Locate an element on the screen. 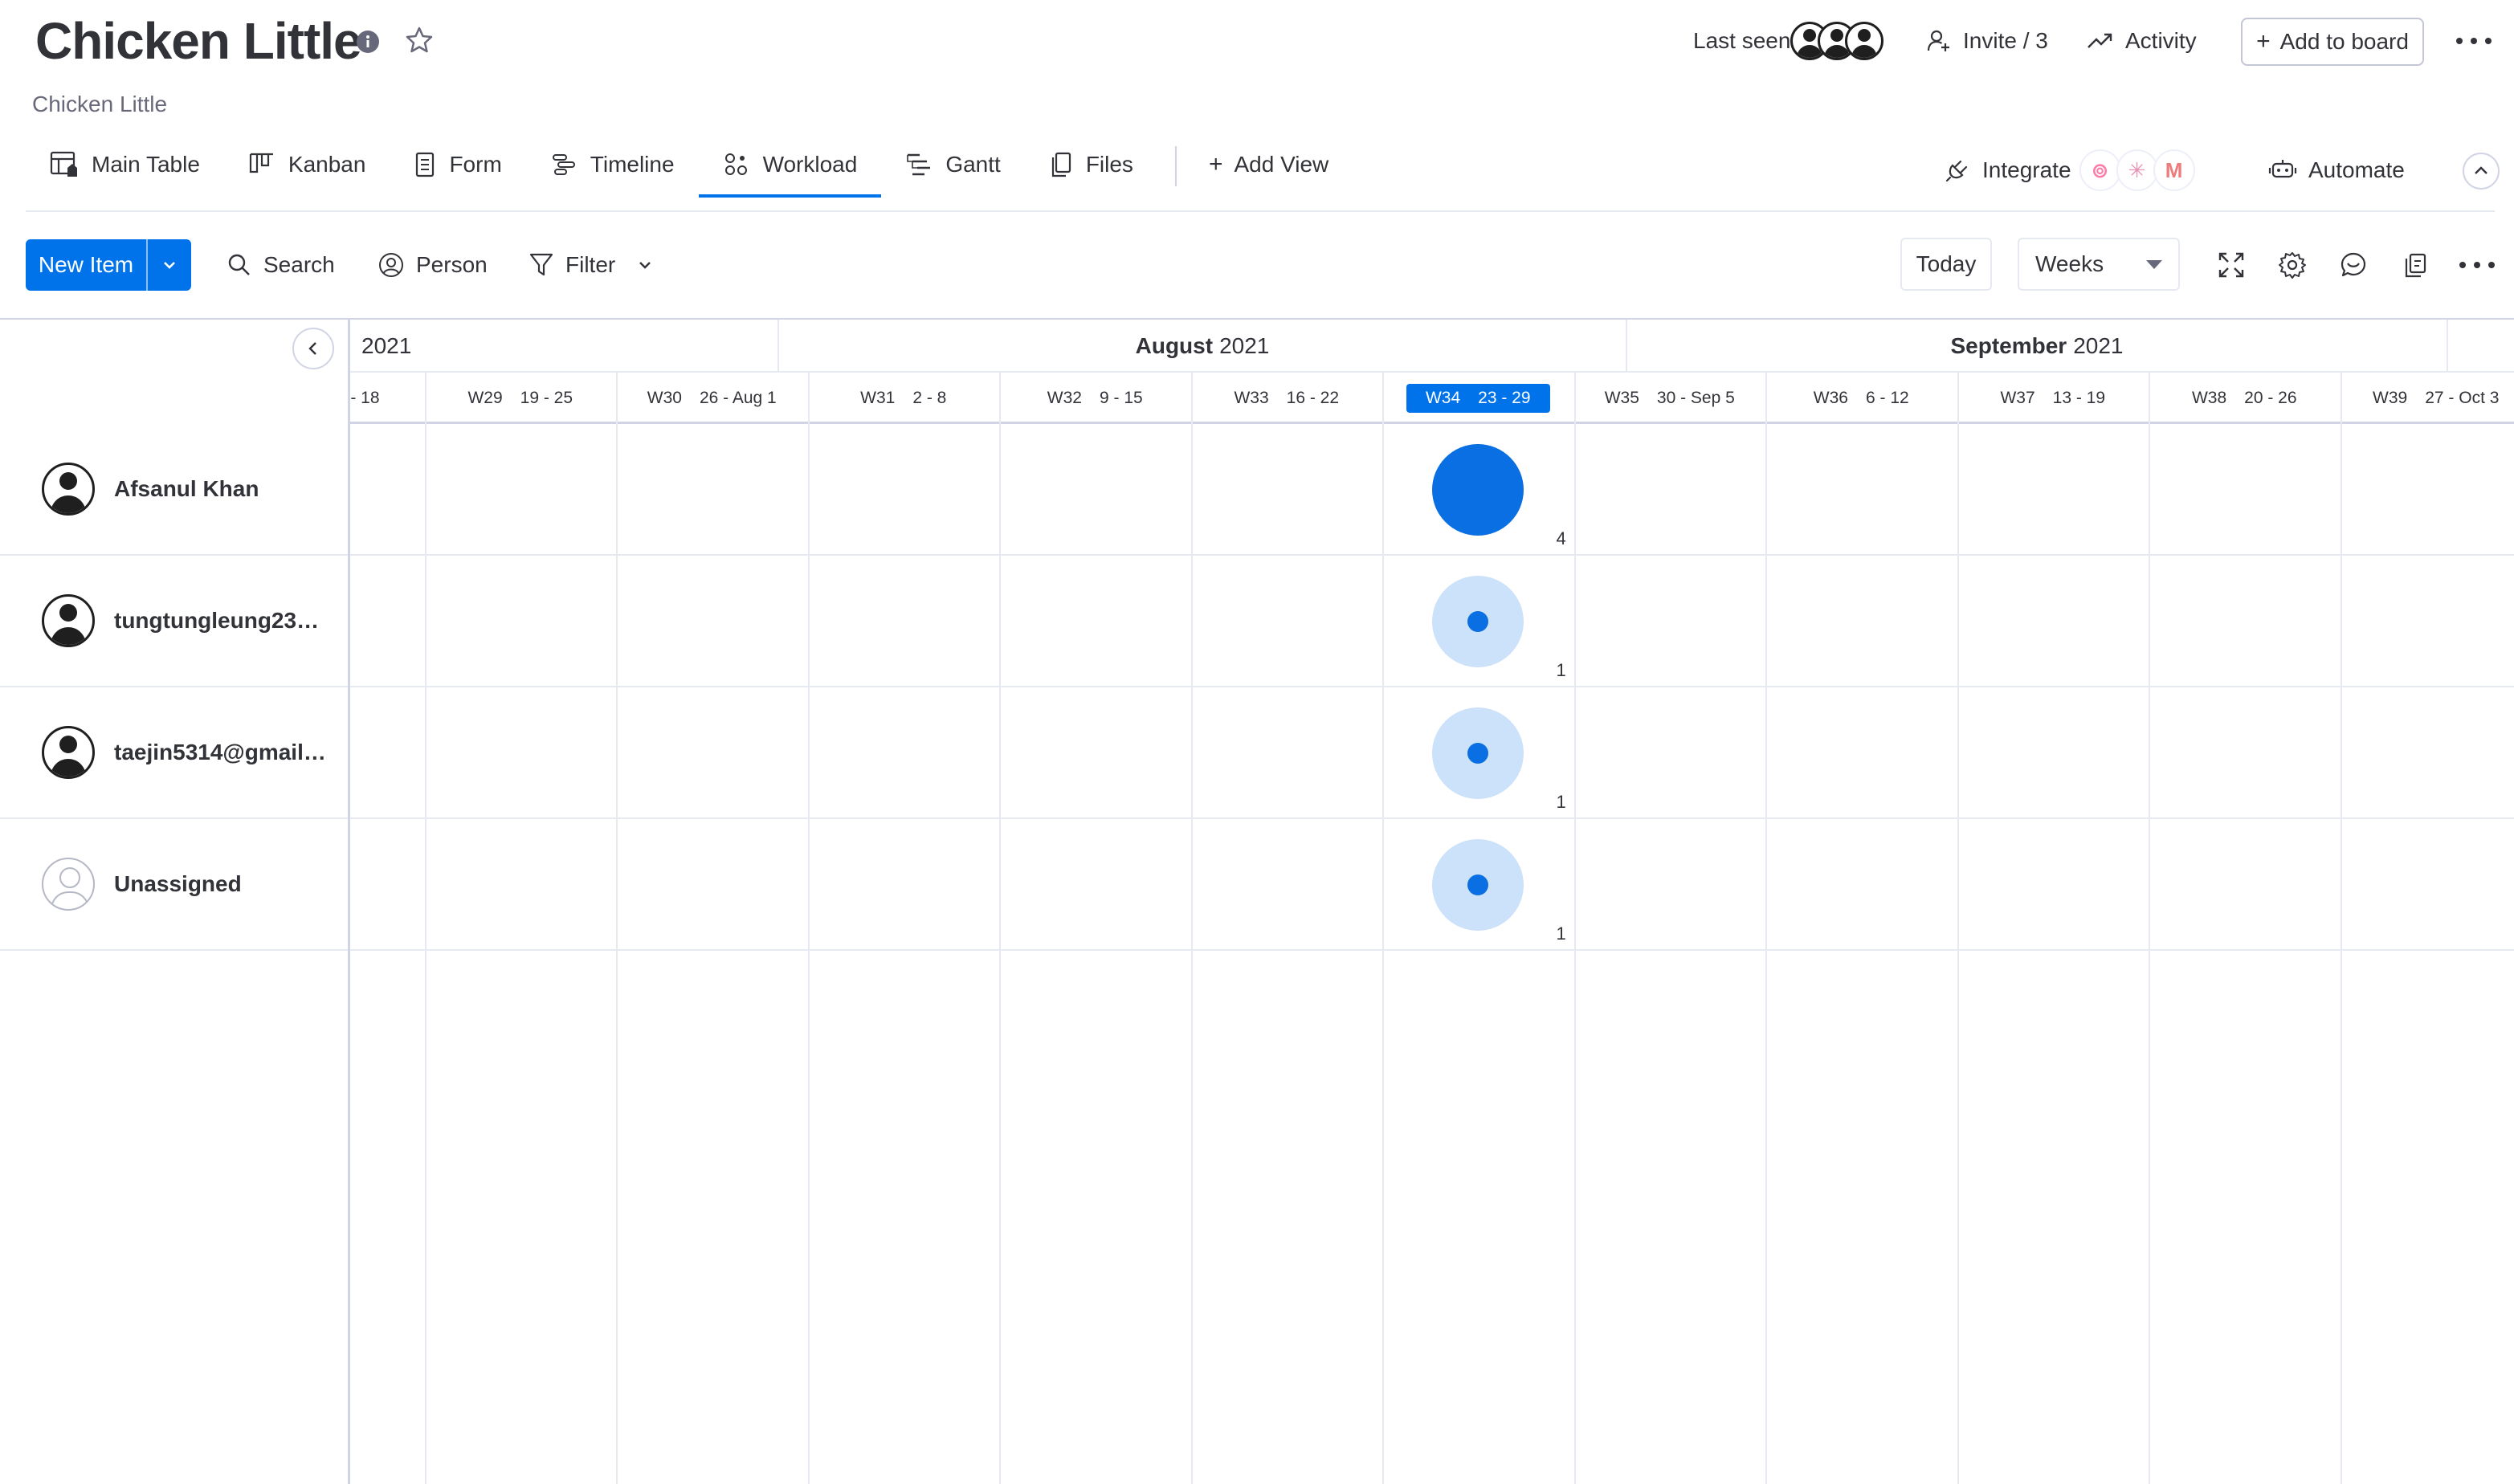  automate-button: Automate is located at coordinates (2336, 170).